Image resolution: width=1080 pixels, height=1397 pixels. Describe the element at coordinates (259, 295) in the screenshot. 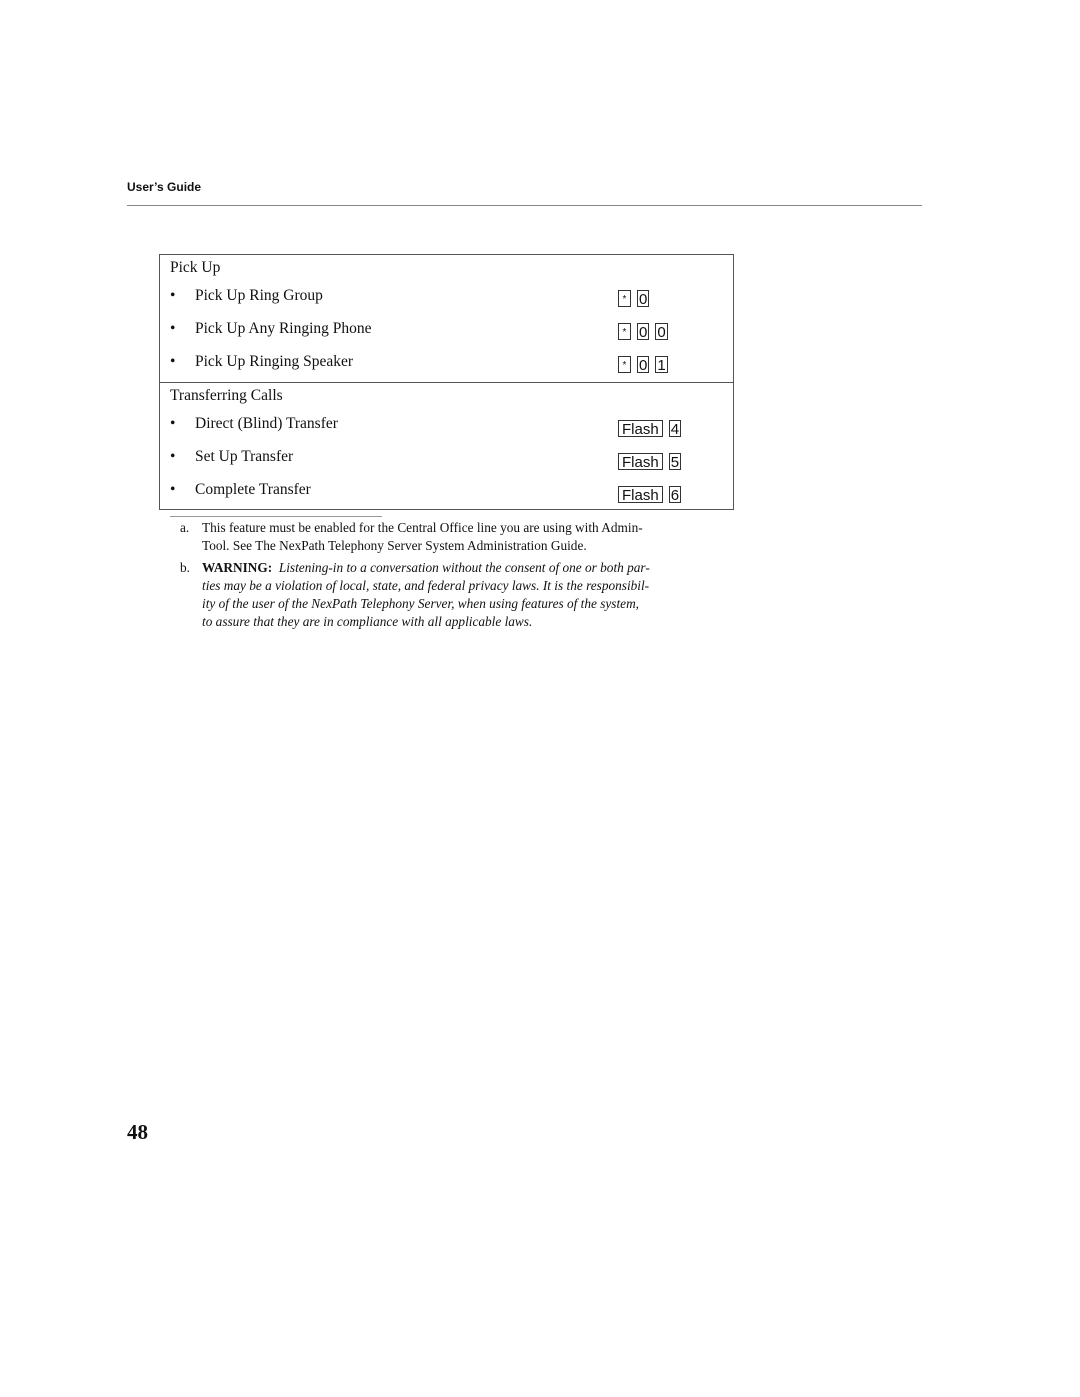

I see `row-label: Pick Up Ring Group` at that location.